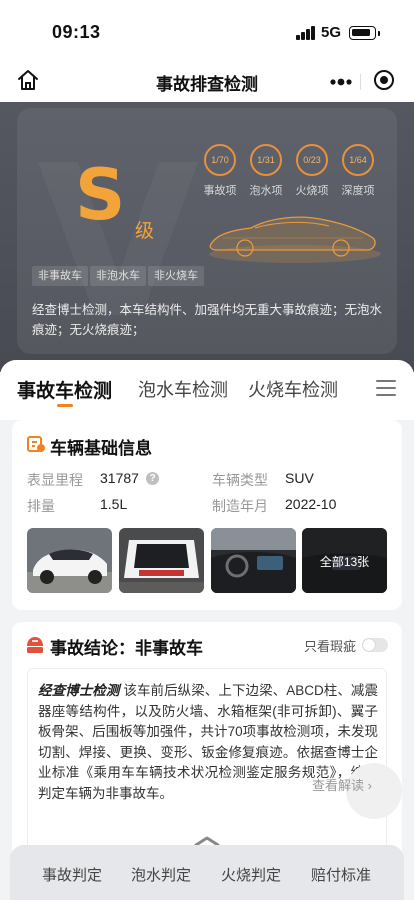  What do you see at coordinates (183, 389) in the screenshot?
I see `tab-flood: 泡水车检测` at bounding box center [183, 389].